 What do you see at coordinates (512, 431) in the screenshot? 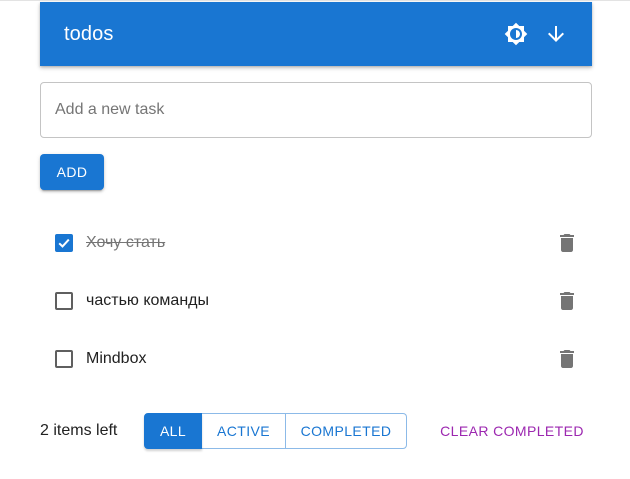
I see `clear-completed-button: CLEAR COMPLETED` at bounding box center [512, 431].